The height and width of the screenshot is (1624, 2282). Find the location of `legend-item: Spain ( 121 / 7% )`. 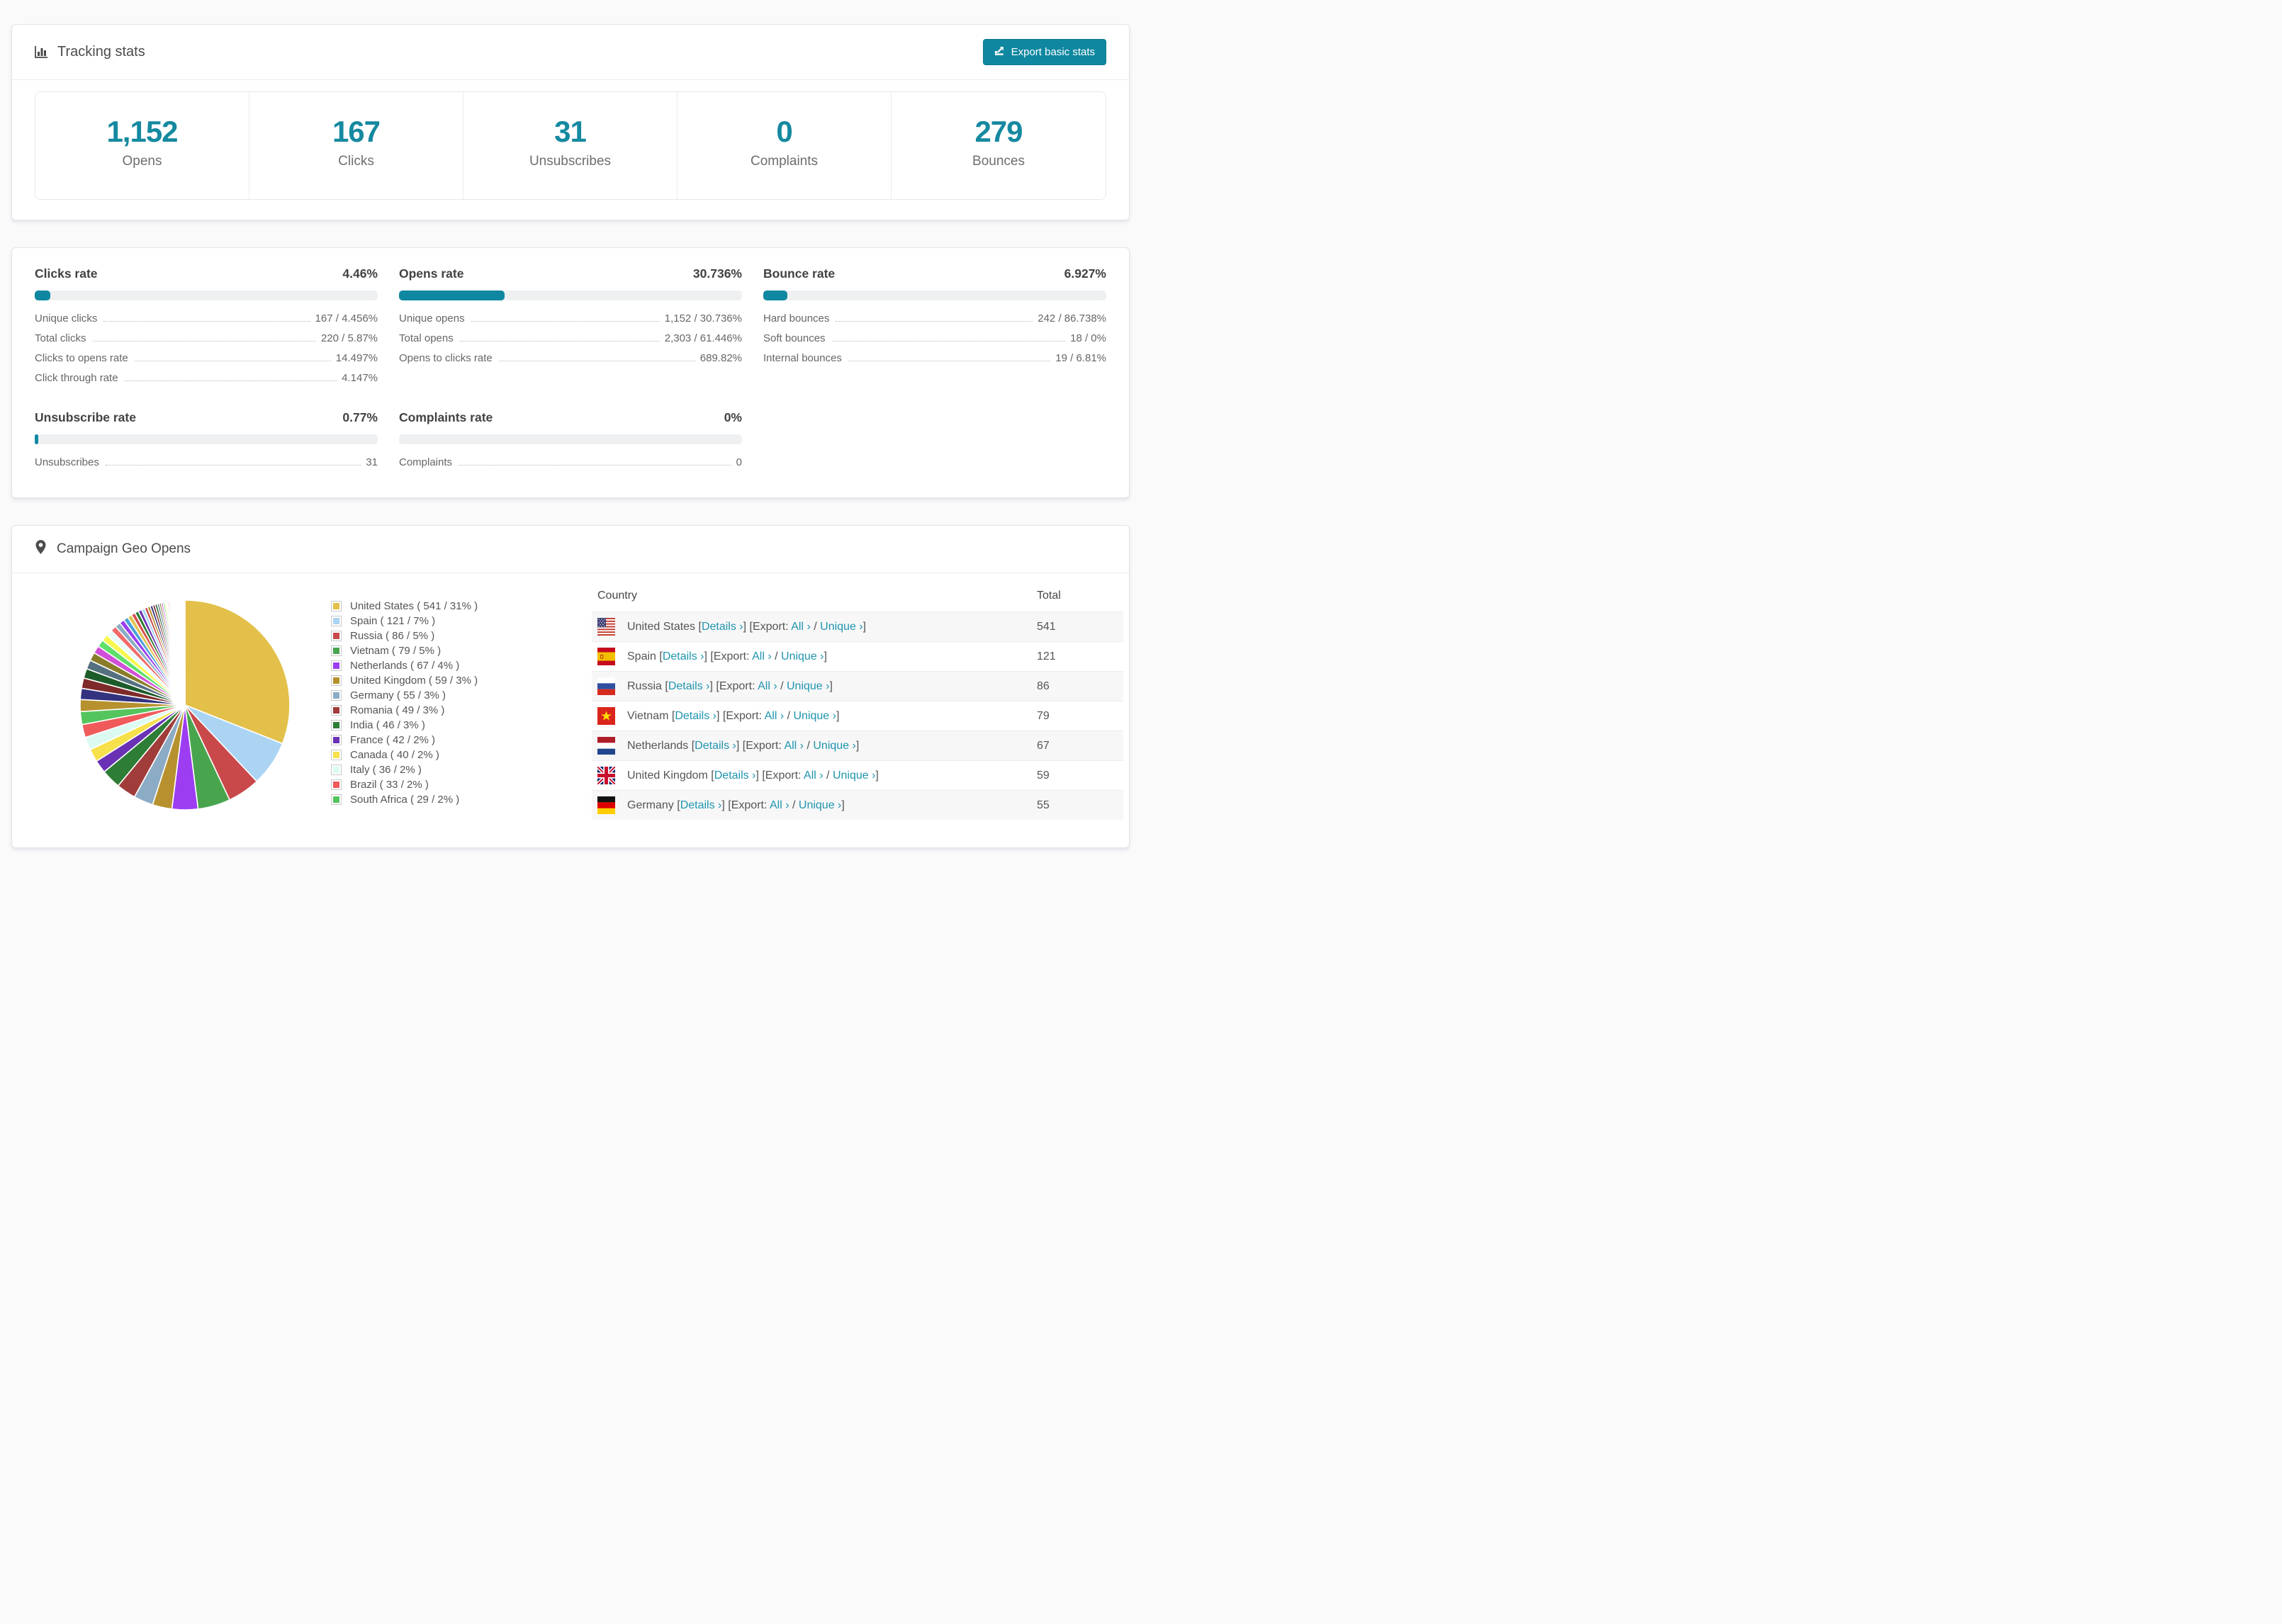

legend-item: Spain ( 121 / 7% ) is located at coordinates (461, 621).